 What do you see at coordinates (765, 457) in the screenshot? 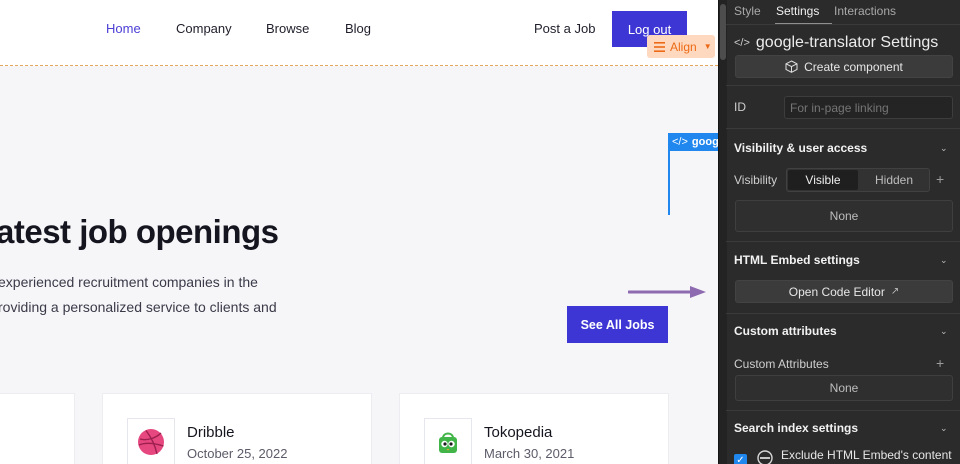
I see `visibility-off-icon` at bounding box center [765, 457].